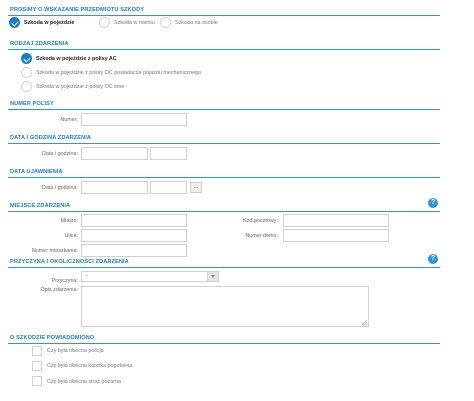  What do you see at coordinates (60, 154) in the screenshot?
I see `event-datetime-label: Data i godzina:` at bounding box center [60, 154].